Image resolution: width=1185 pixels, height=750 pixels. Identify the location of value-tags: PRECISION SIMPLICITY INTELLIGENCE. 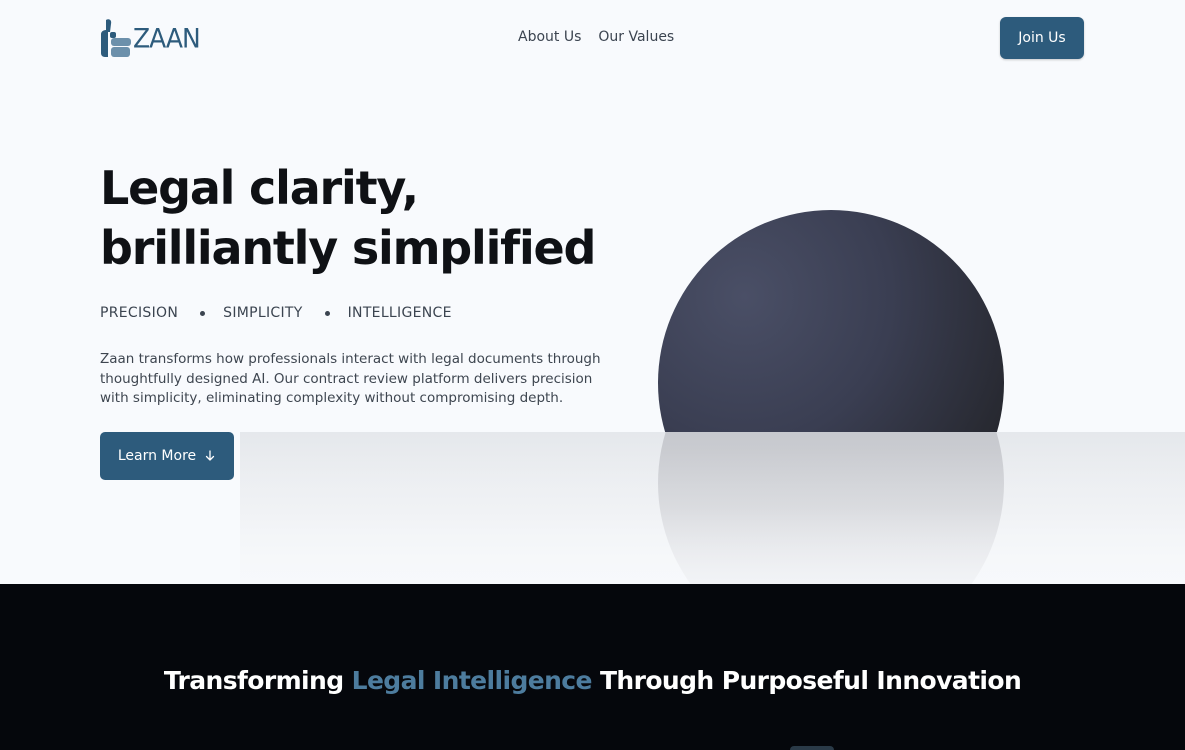
(276, 313).